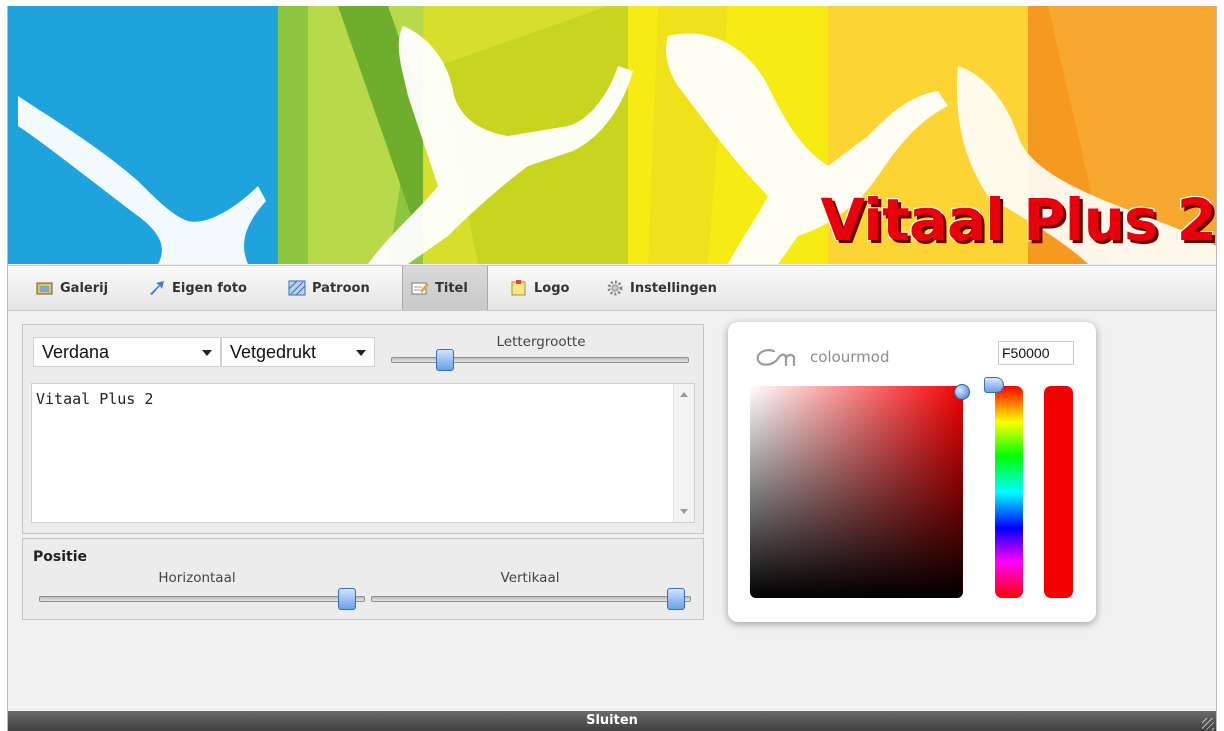 The height and width of the screenshot is (731, 1224). Describe the element at coordinates (684, 511) in the screenshot. I see `scroll-down-icon` at that location.